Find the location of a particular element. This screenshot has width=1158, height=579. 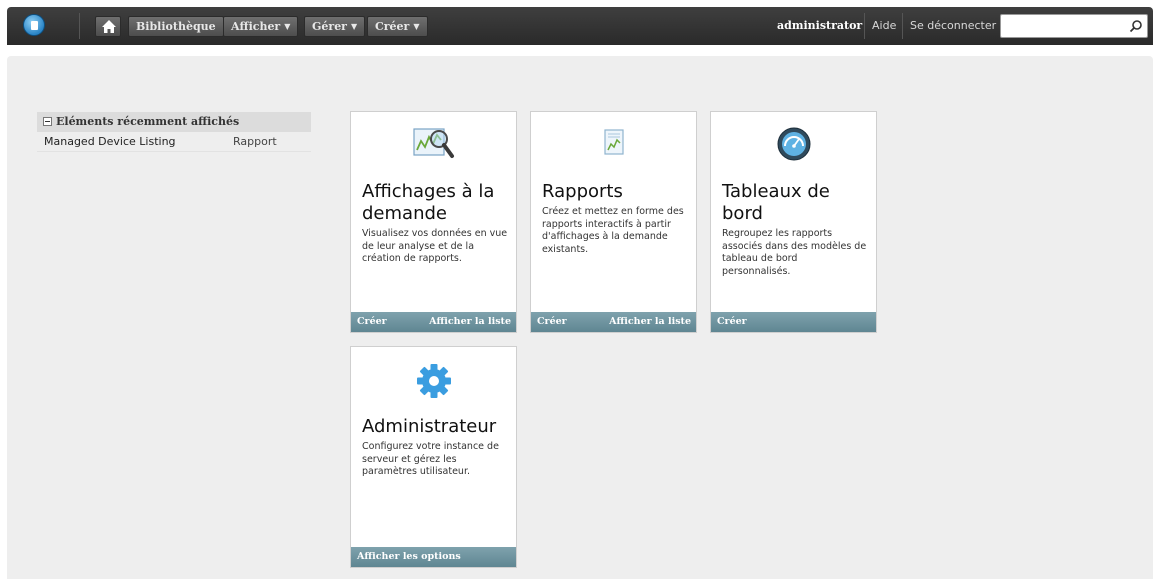

app-logo-icon is located at coordinates (34, 25).